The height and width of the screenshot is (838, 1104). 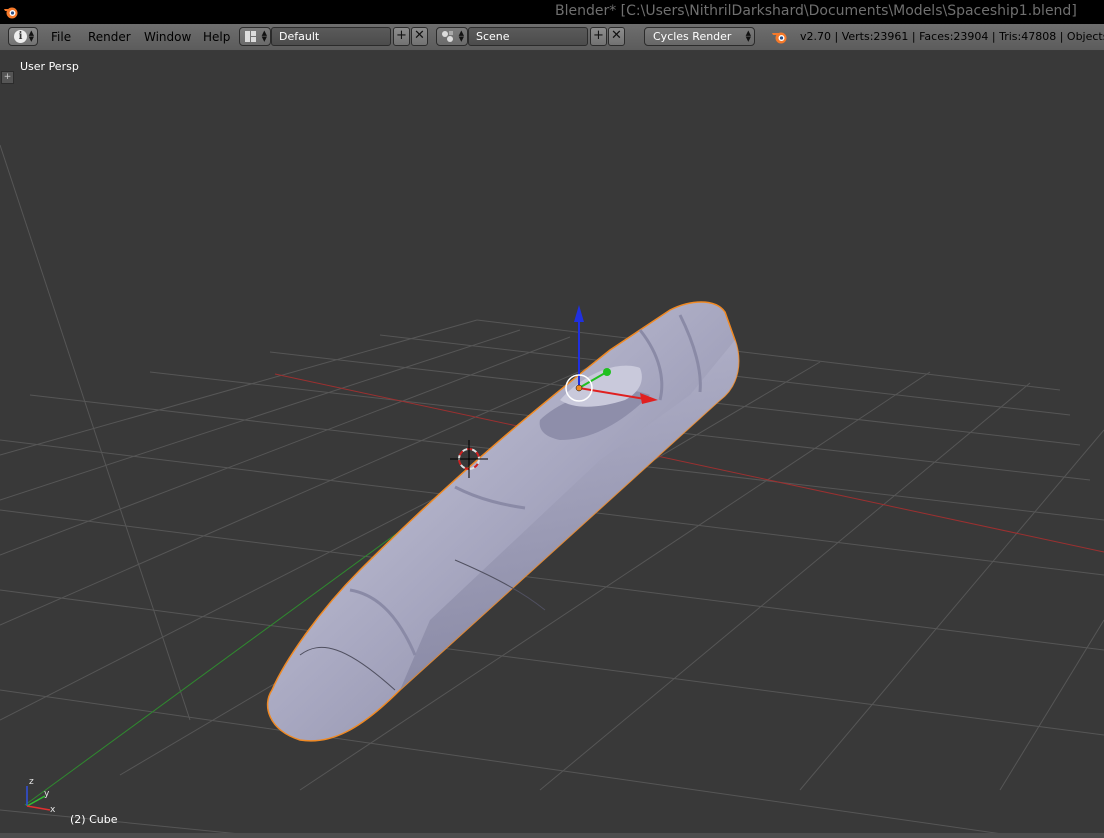 I want to click on scene-selector: ▲ ▼, so click(x=452, y=36).